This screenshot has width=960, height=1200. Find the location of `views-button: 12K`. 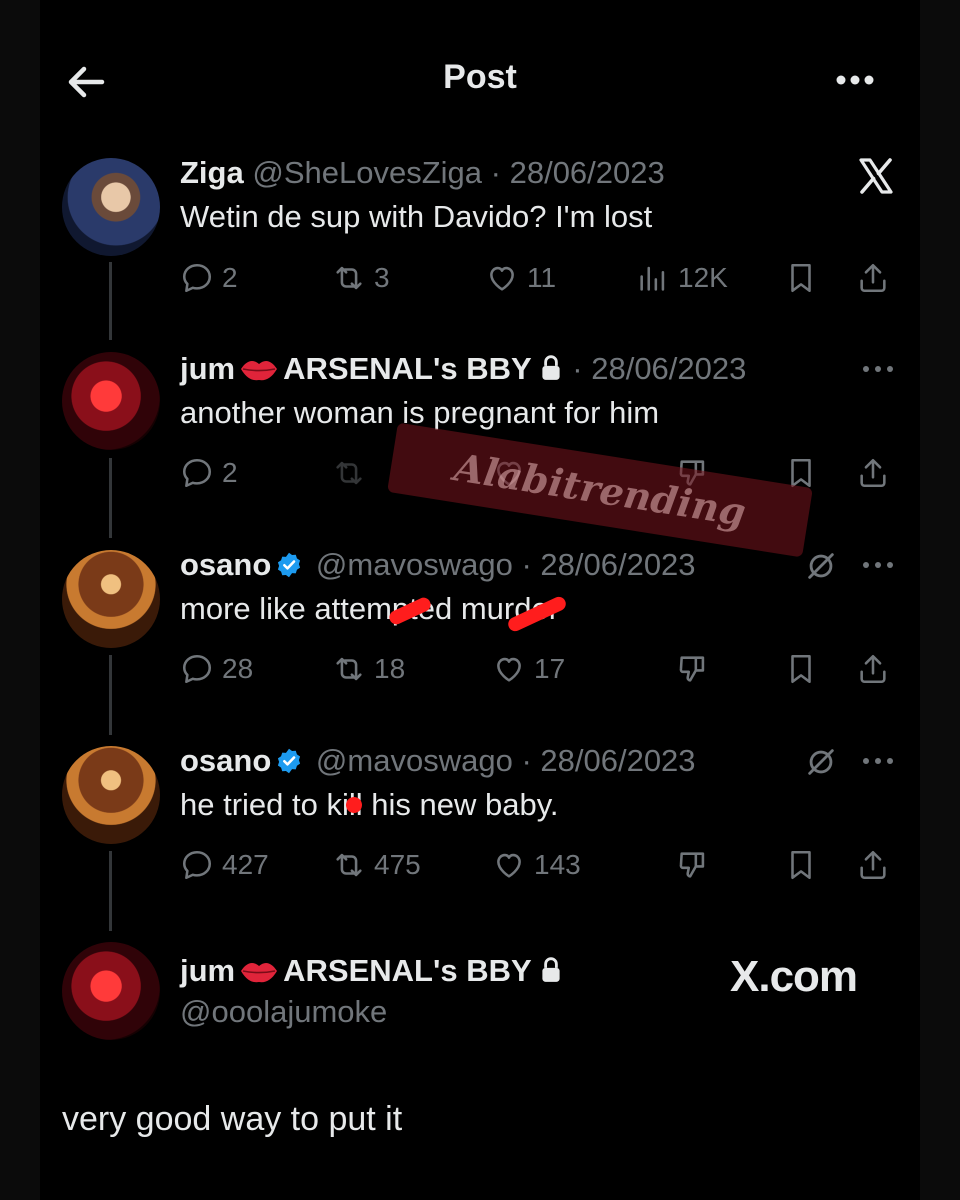

views-button: 12K is located at coordinates (682, 278).